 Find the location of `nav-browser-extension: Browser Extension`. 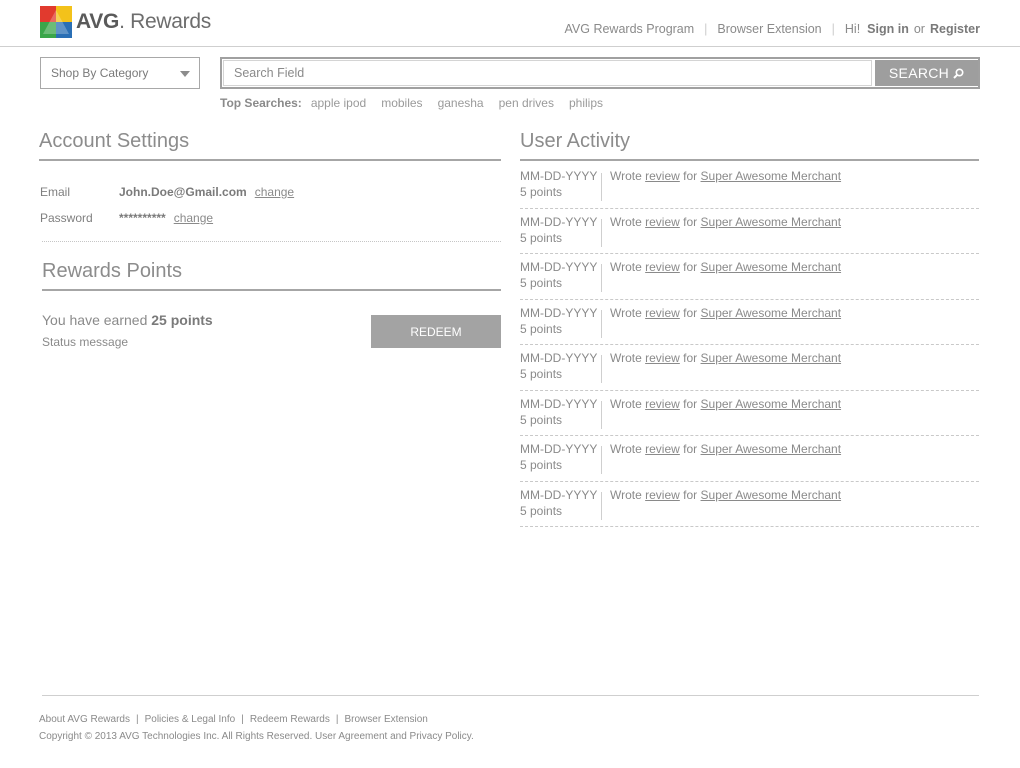

nav-browser-extension: Browser Extension is located at coordinates (769, 29).